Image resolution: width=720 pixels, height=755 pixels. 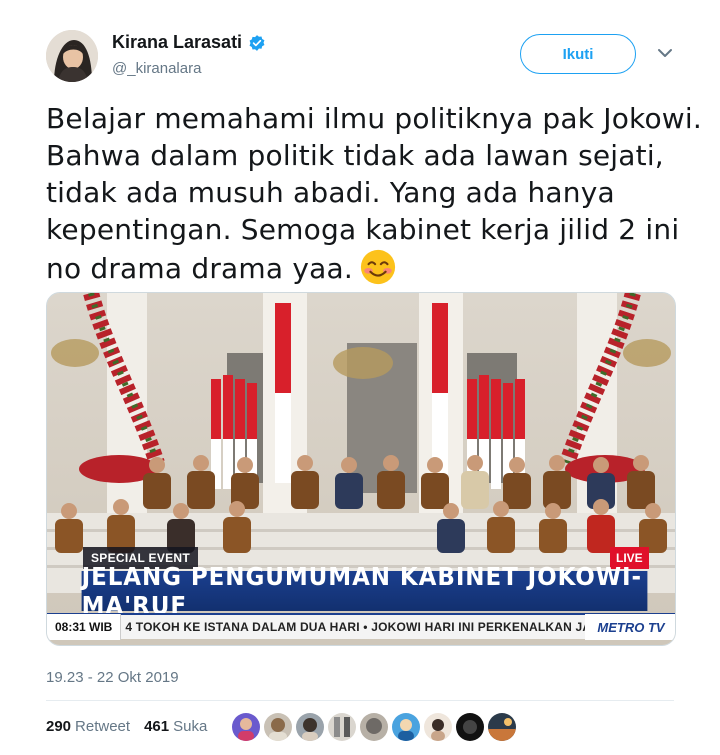 What do you see at coordinates (257, 42) in the screenshot?
I see `verified-badge-icon` at bounding box center [257, 42].